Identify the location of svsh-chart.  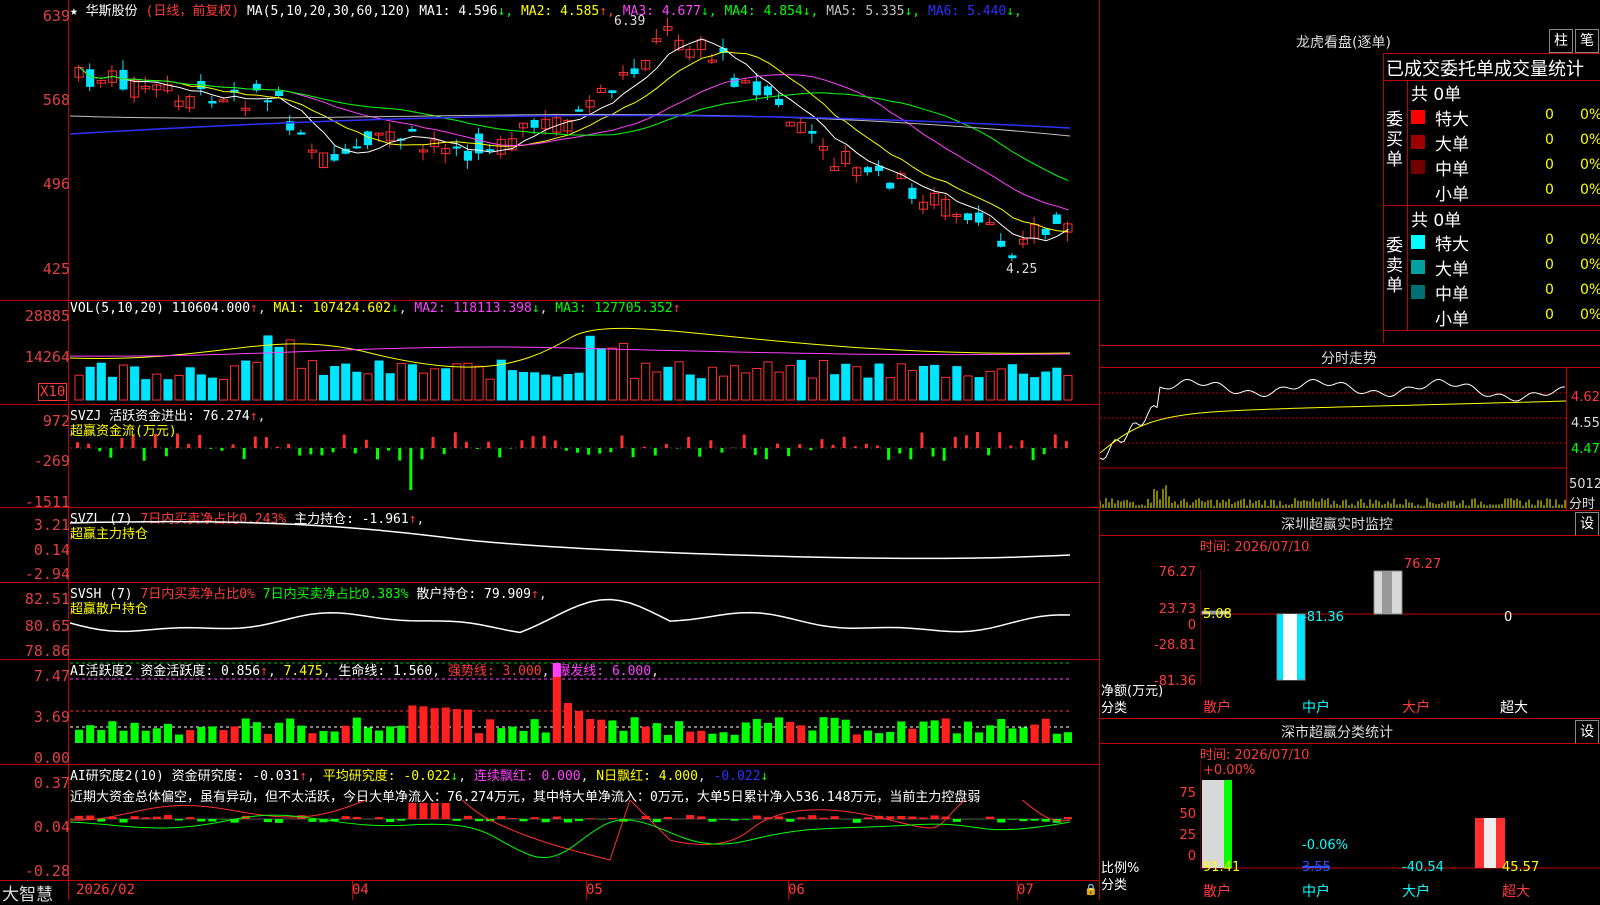
(584, 620).